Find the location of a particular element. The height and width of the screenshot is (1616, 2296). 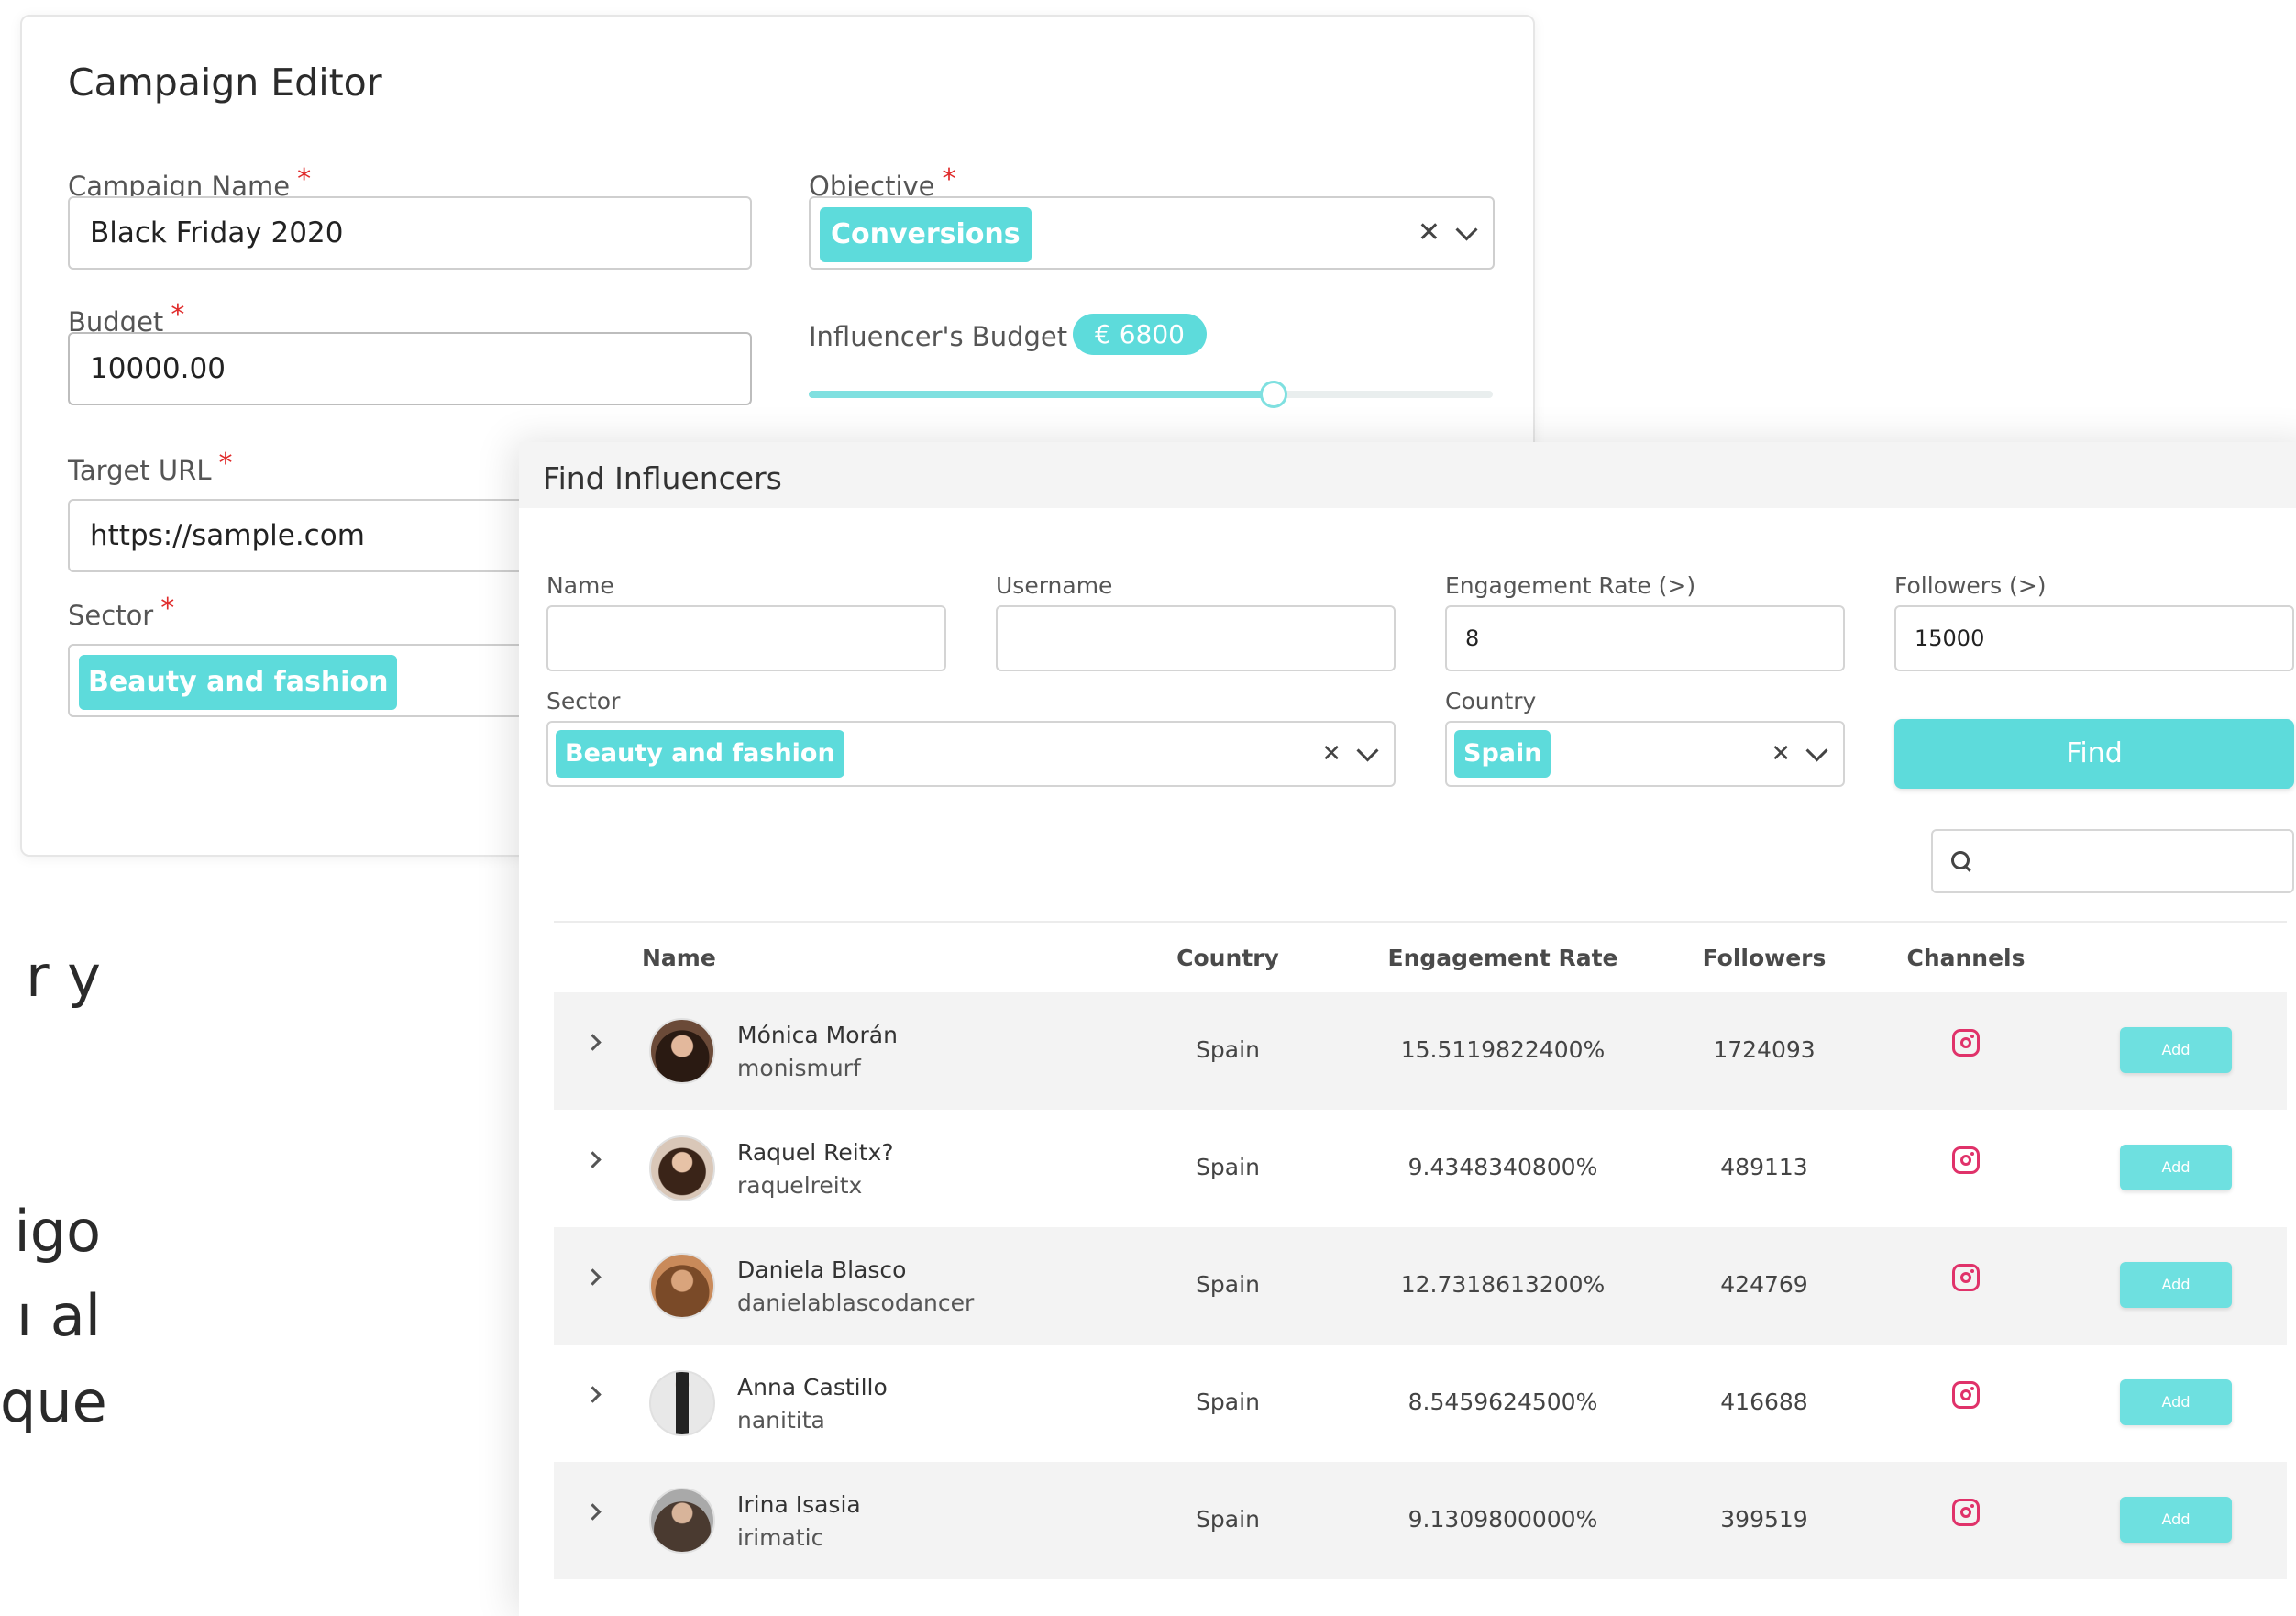

target-url-label: Target URL * is located at coordinates (150, 467).